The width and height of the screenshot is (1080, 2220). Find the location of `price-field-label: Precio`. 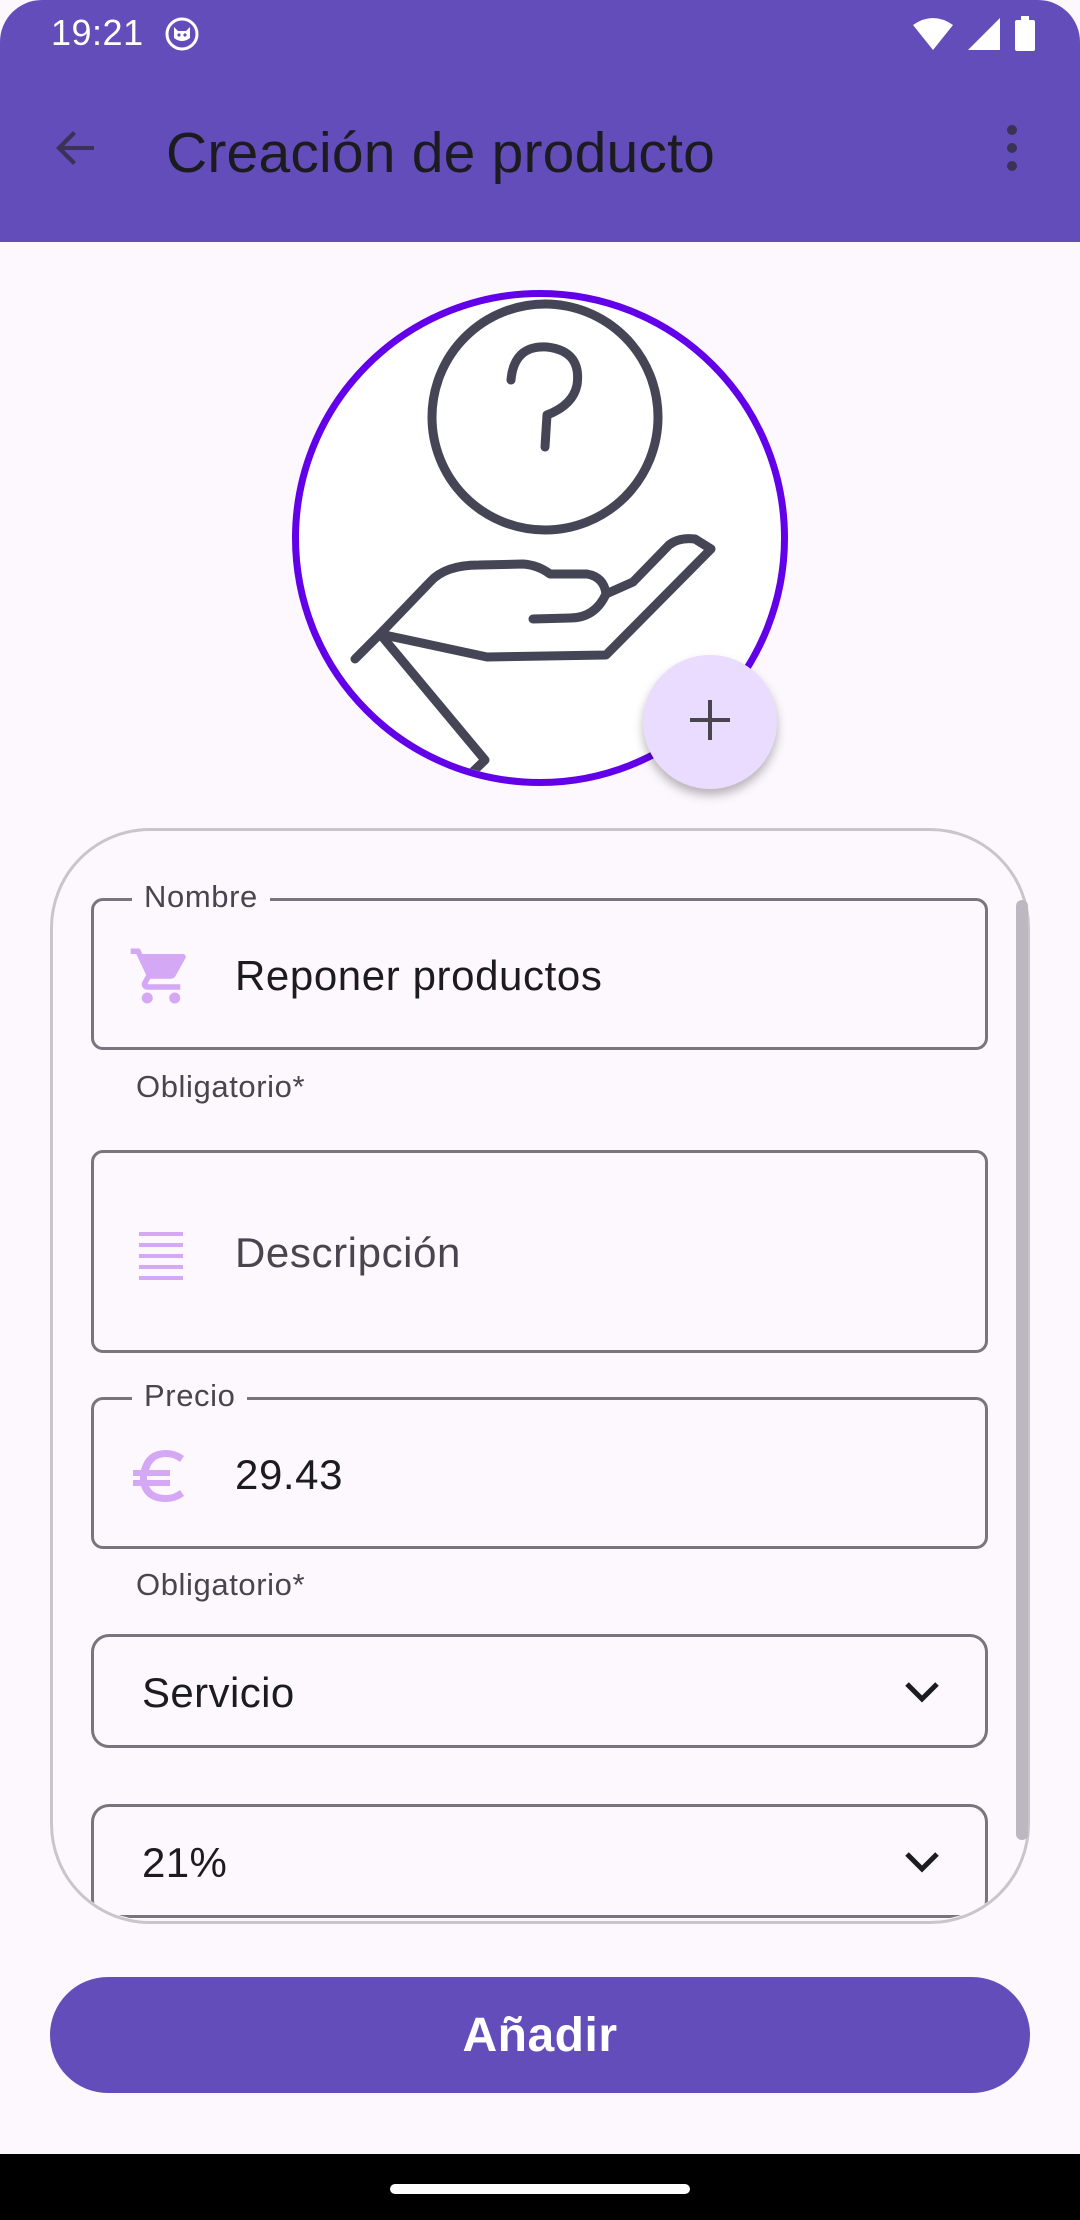

price-field-label: Precio is located at coordinates (190, 1396).